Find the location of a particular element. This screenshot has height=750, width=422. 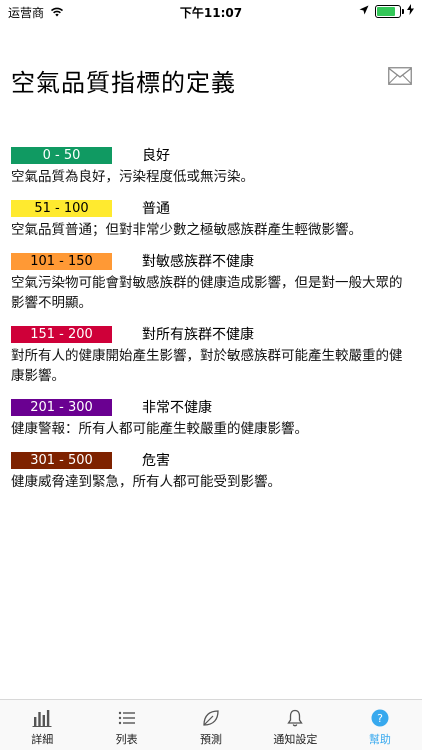

tab-leaf: 預測 is located at coordinates (211, 725).